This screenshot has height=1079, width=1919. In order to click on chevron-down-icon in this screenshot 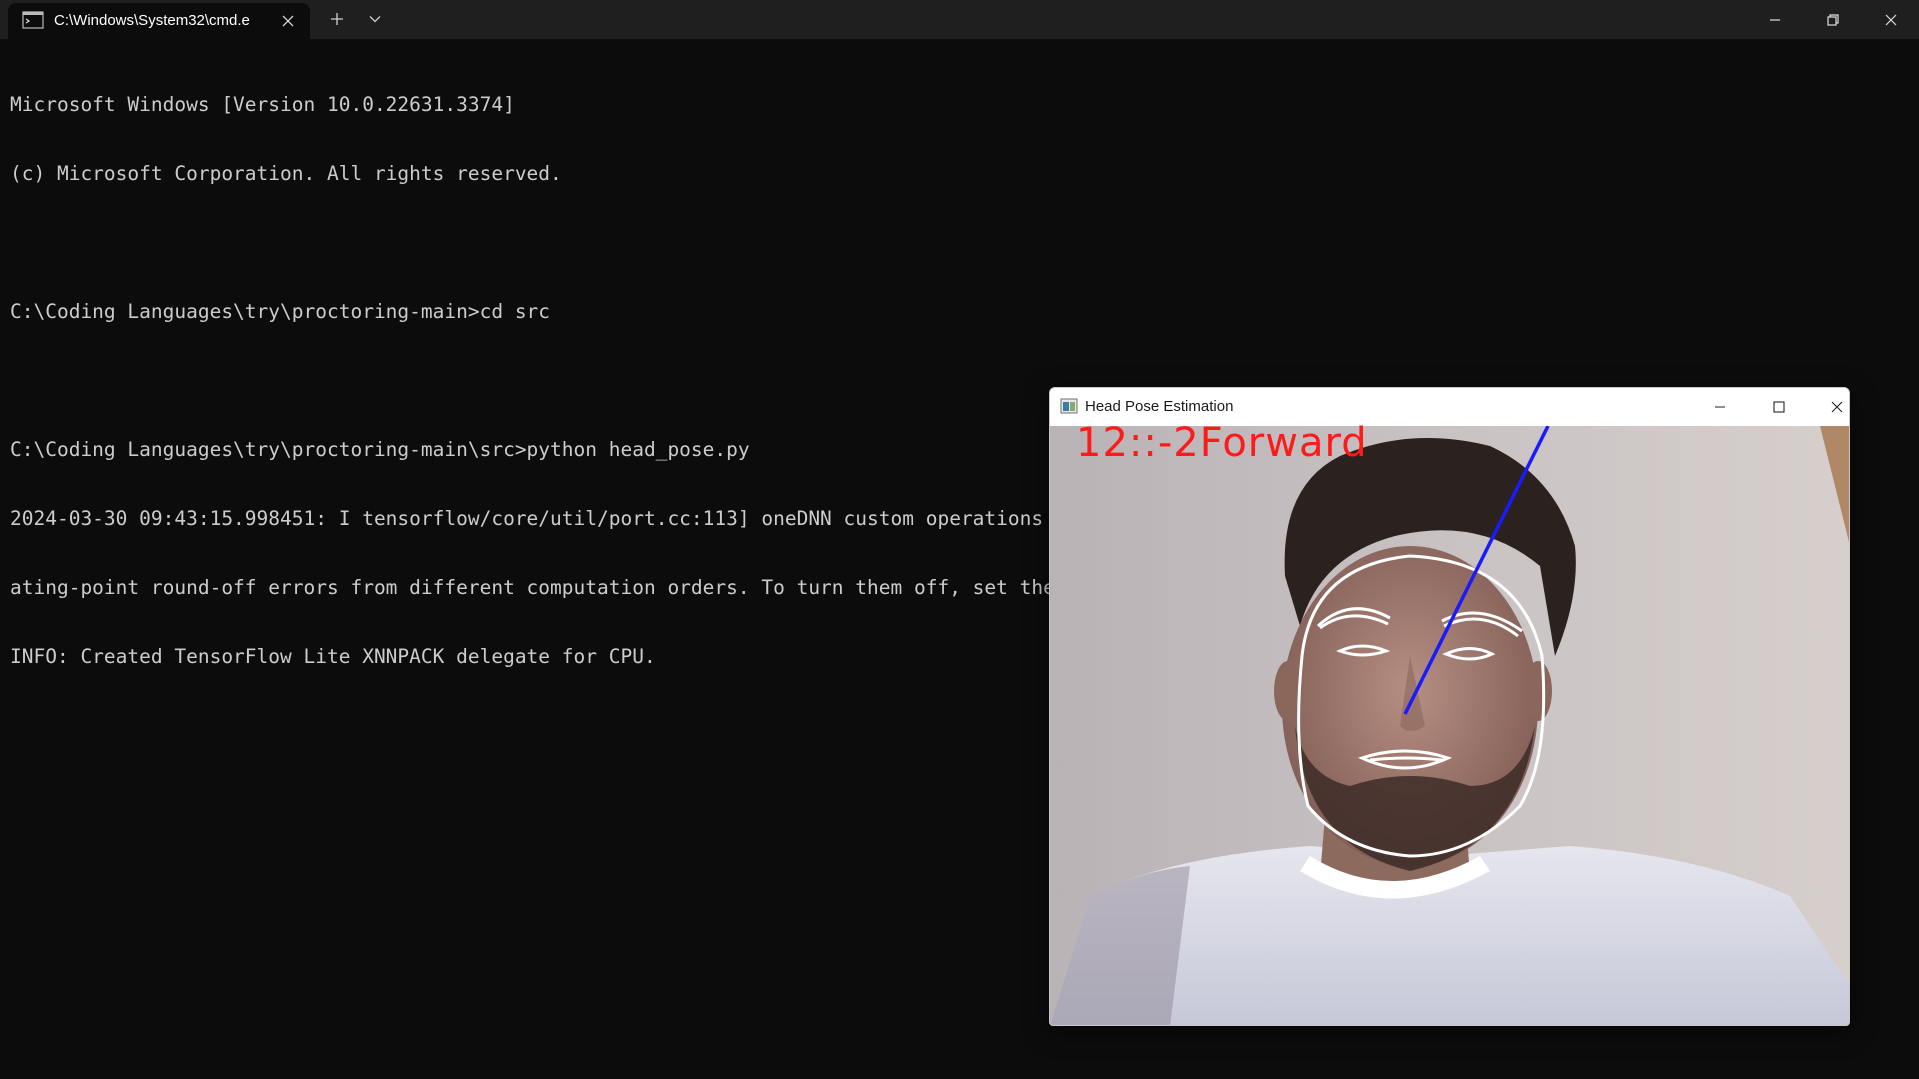, I will do `click(375, 19)`.